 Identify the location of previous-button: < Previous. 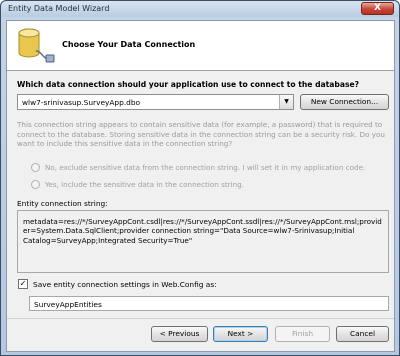
(179, 334).